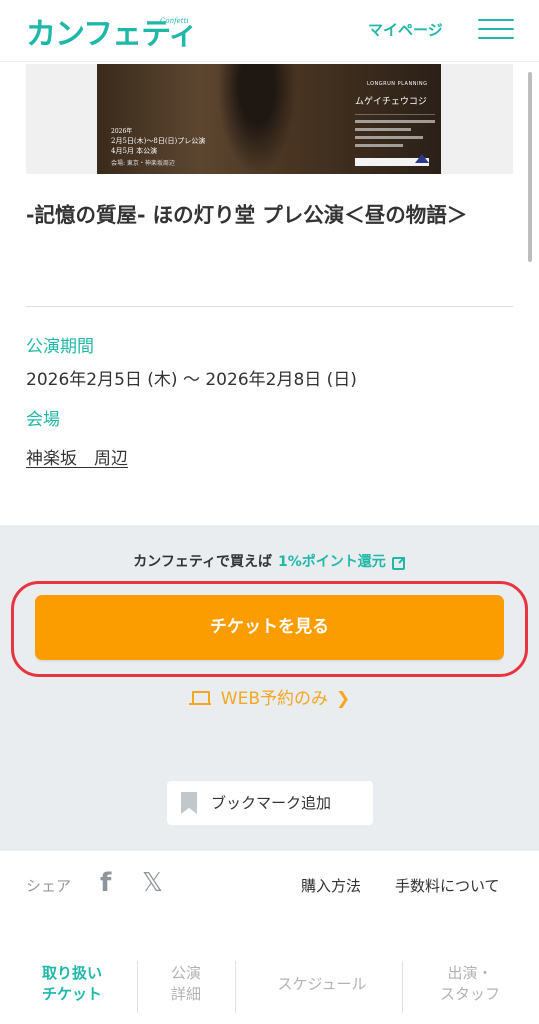 Image resolution: width=539 pixels, height=1024 pixels. What do you see at coordinates (71, 973) in the screenshot?
I see `tab-label: 取り扱い` at bounding box center [71, 973].